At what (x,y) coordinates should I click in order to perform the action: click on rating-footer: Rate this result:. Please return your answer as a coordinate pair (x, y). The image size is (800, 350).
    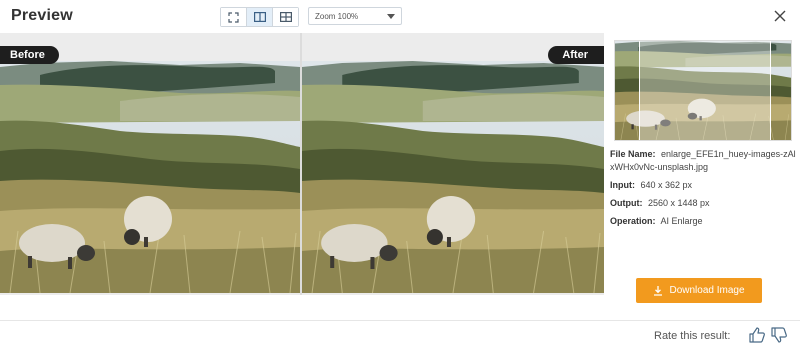
    Looking at the image, I should click on (400, 335).